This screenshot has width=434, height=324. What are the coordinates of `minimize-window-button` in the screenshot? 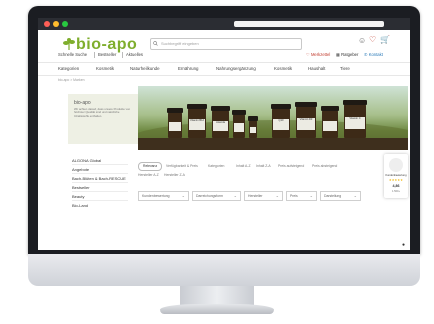 It's located at (56, 24).